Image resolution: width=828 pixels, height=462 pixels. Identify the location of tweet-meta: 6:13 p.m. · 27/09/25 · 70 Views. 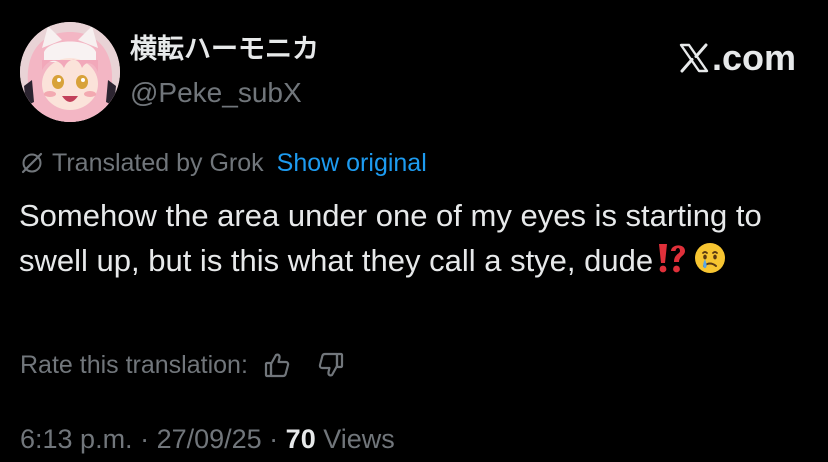
(207, 439).